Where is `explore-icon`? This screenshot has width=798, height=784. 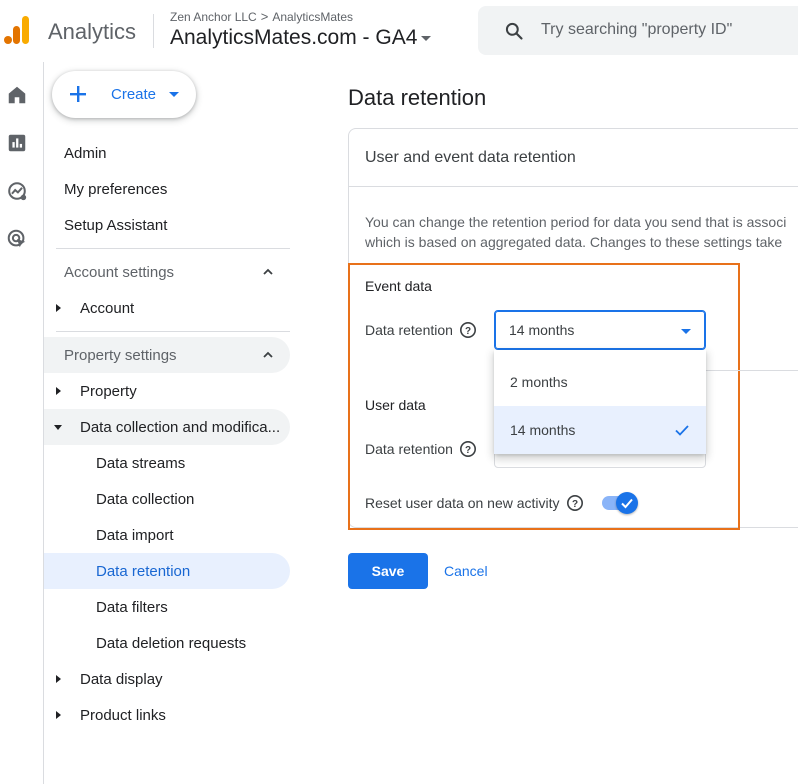 explore-icon is located at coordinates (17, 191).